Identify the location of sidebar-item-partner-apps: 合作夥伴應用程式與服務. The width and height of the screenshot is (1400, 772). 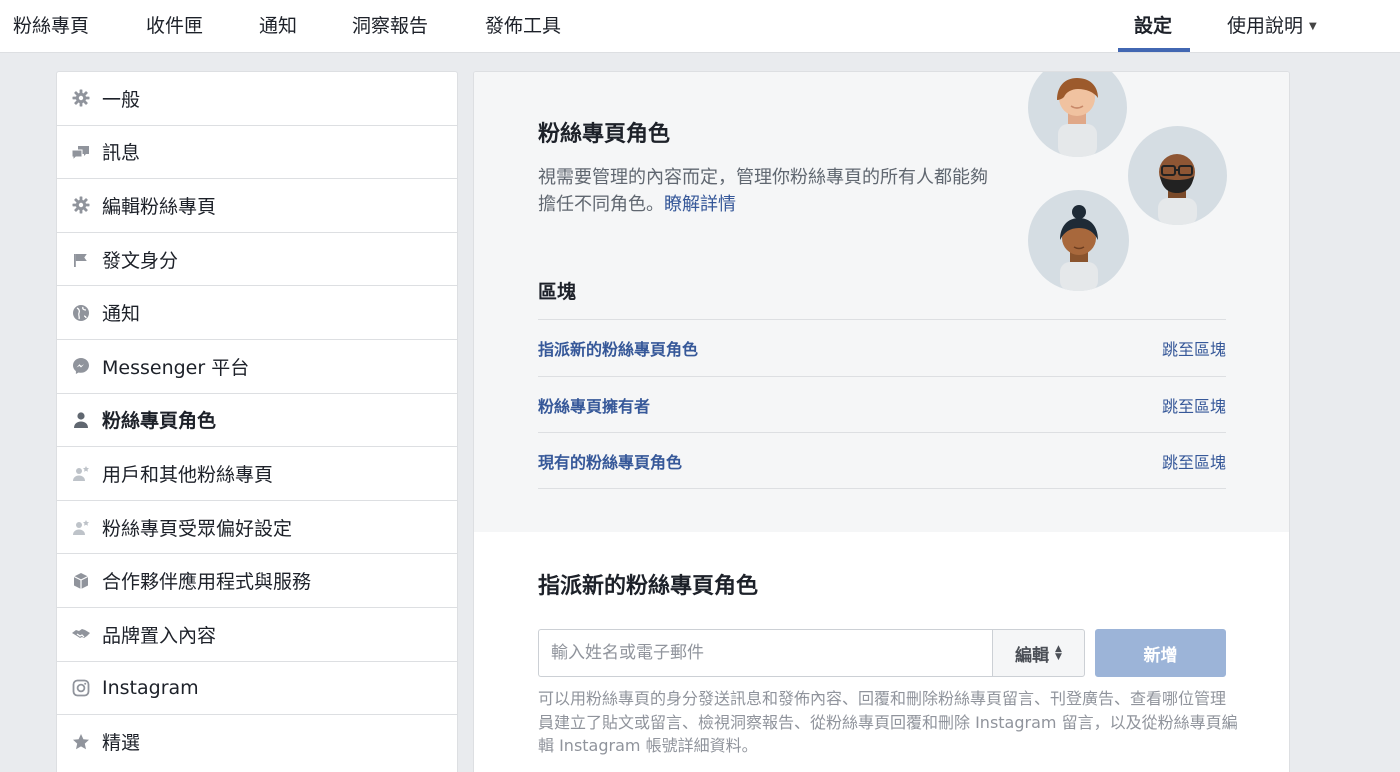
(257, 581).